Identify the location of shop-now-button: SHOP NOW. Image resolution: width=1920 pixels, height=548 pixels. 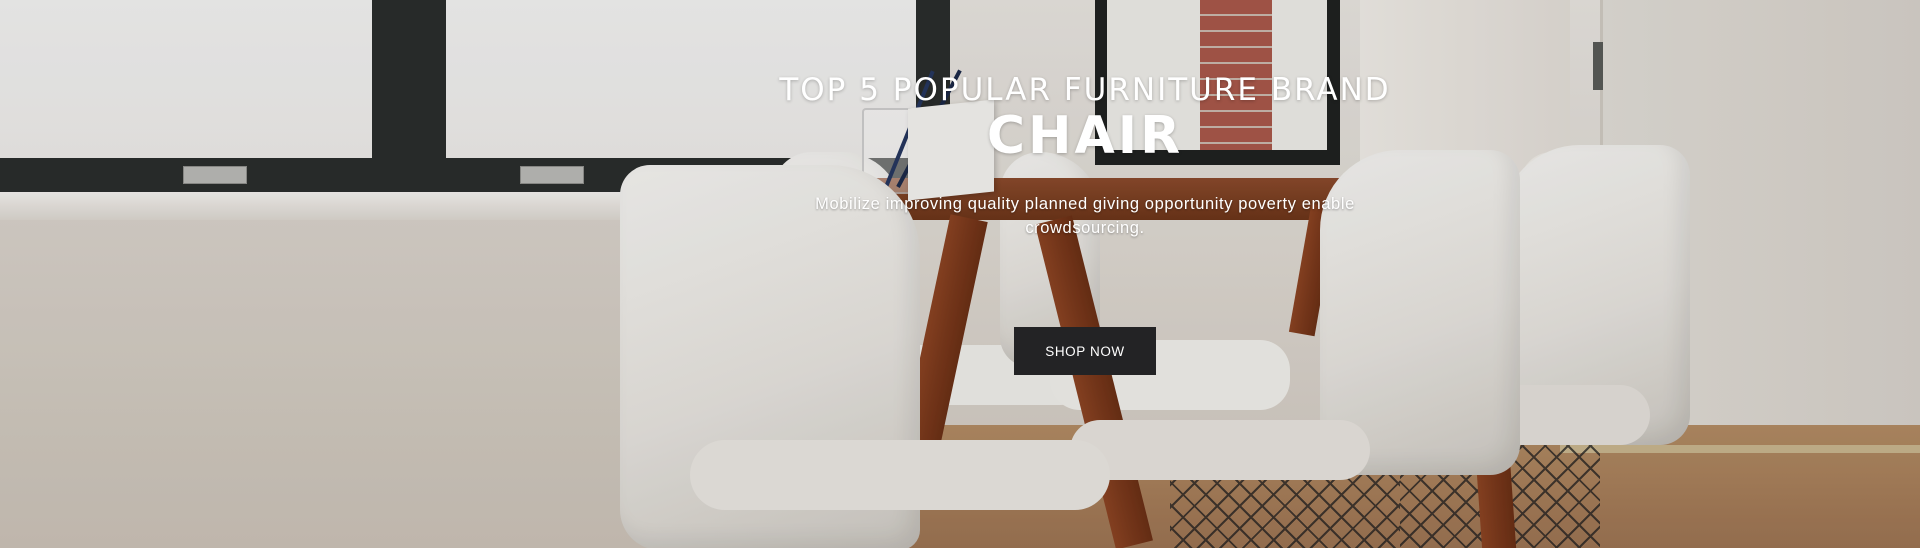
(1085, 351).